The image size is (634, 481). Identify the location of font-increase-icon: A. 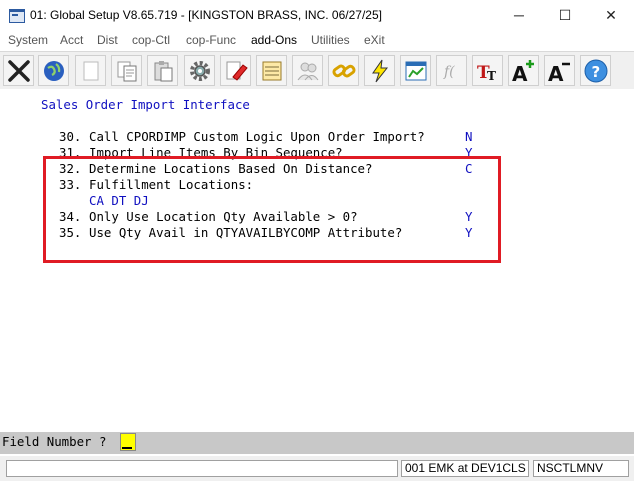
(523, 71).